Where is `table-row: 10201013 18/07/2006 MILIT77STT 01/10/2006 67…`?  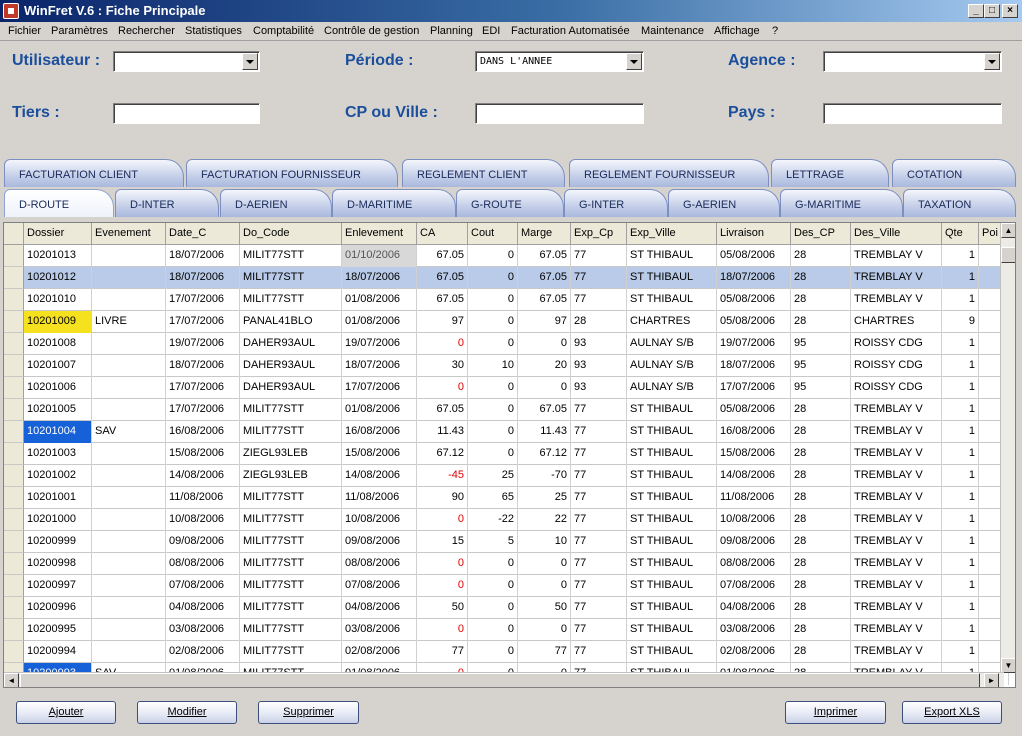 table-row: 10201013 18/07/2006 MILIT77STT 01/10/2006 67… is located at coordinates (516, 256).